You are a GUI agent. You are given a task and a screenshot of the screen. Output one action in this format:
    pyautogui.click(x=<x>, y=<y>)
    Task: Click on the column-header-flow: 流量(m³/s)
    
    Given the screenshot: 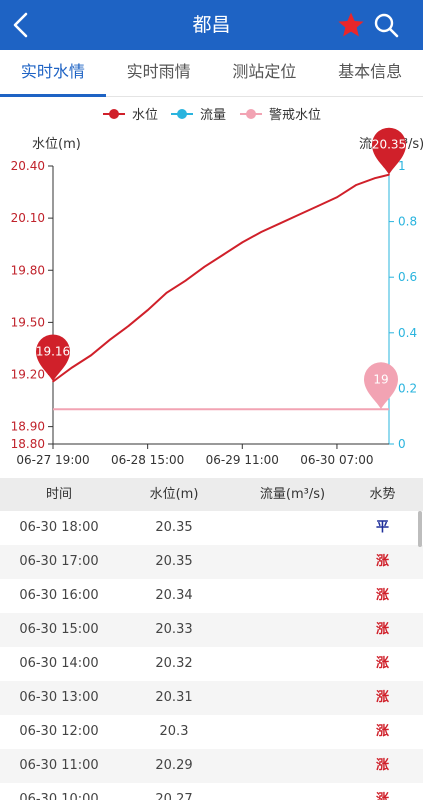 What is the action you would take?
    pyautogui.click(x=292, y=494)
    